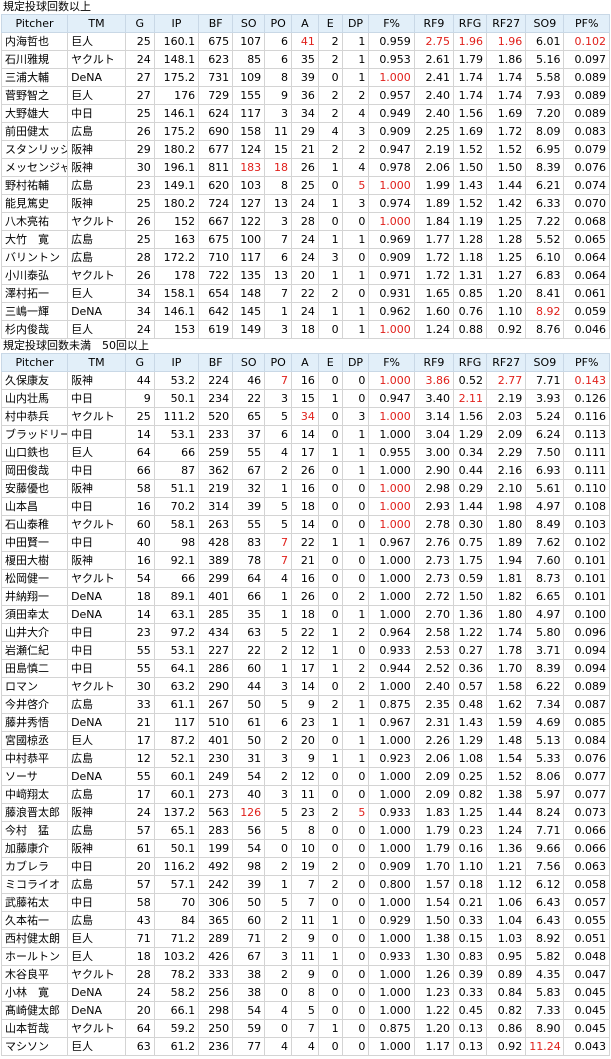 This screenshot has width=611, height=1059. What do you see at coordinates (434, 632) in the screenshot?
I see `stat-cell: 2.58` at bounding box center [434, 632].